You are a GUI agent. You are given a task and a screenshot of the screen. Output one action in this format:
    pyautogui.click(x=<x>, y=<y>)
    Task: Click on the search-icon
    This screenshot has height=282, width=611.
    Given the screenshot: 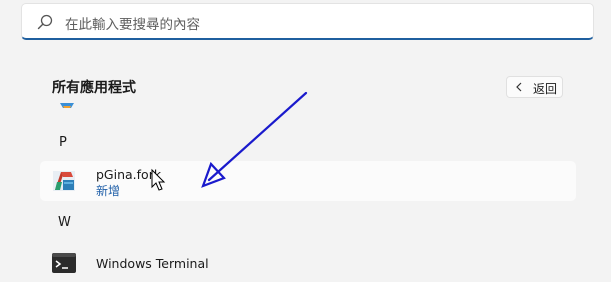 What is the action you would take?
    pyautogui.click(x=45, y=22)
    